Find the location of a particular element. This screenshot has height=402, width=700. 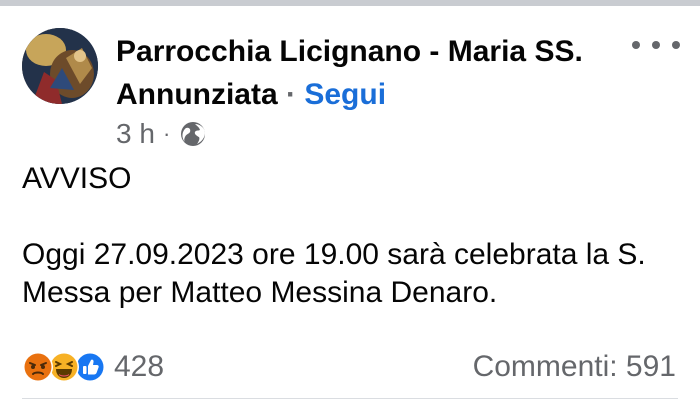

reaction-count: 428 is located at coordinates (139, 366).